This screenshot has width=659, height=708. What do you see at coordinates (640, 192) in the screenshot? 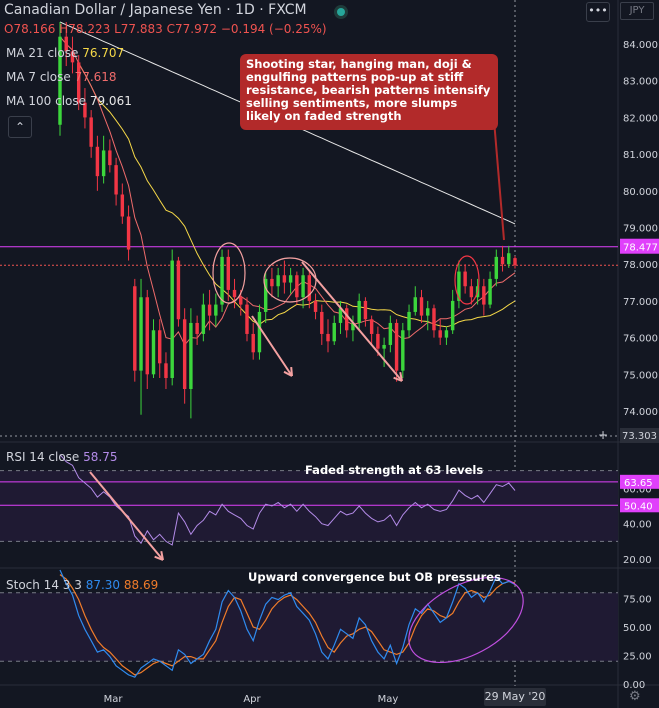
I see `price-tick-label: 80.000` at bounding box center [640, 192].